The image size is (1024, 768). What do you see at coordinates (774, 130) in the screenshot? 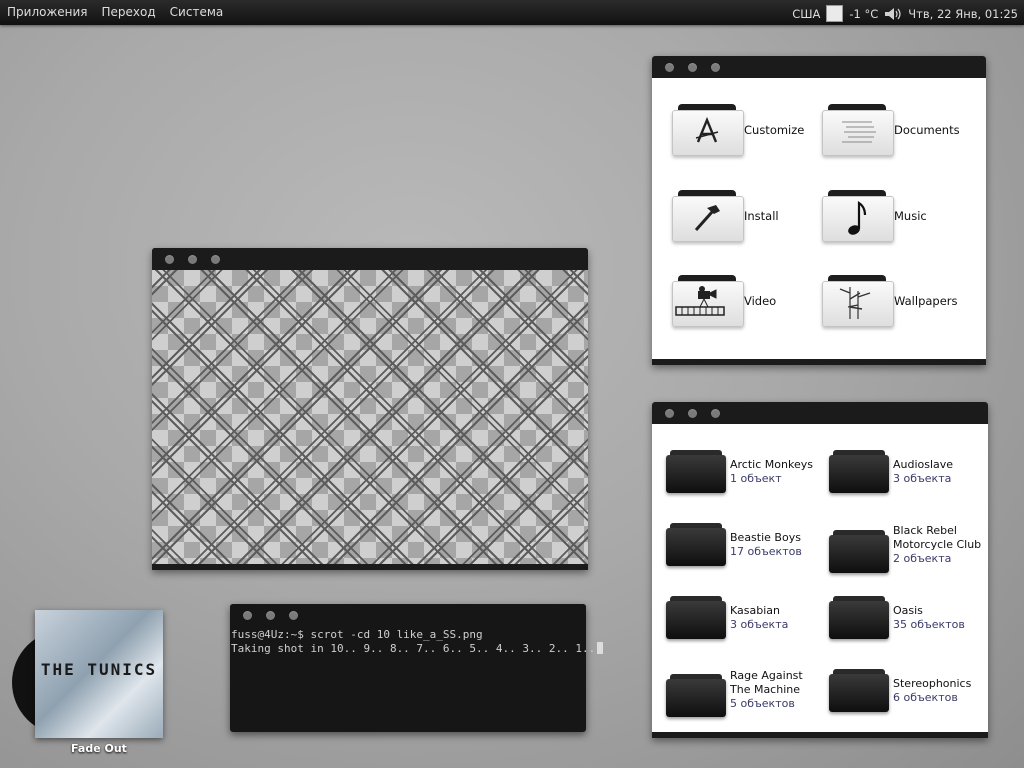
I see `folder-label: Customize` at bounding box center [774, 130].